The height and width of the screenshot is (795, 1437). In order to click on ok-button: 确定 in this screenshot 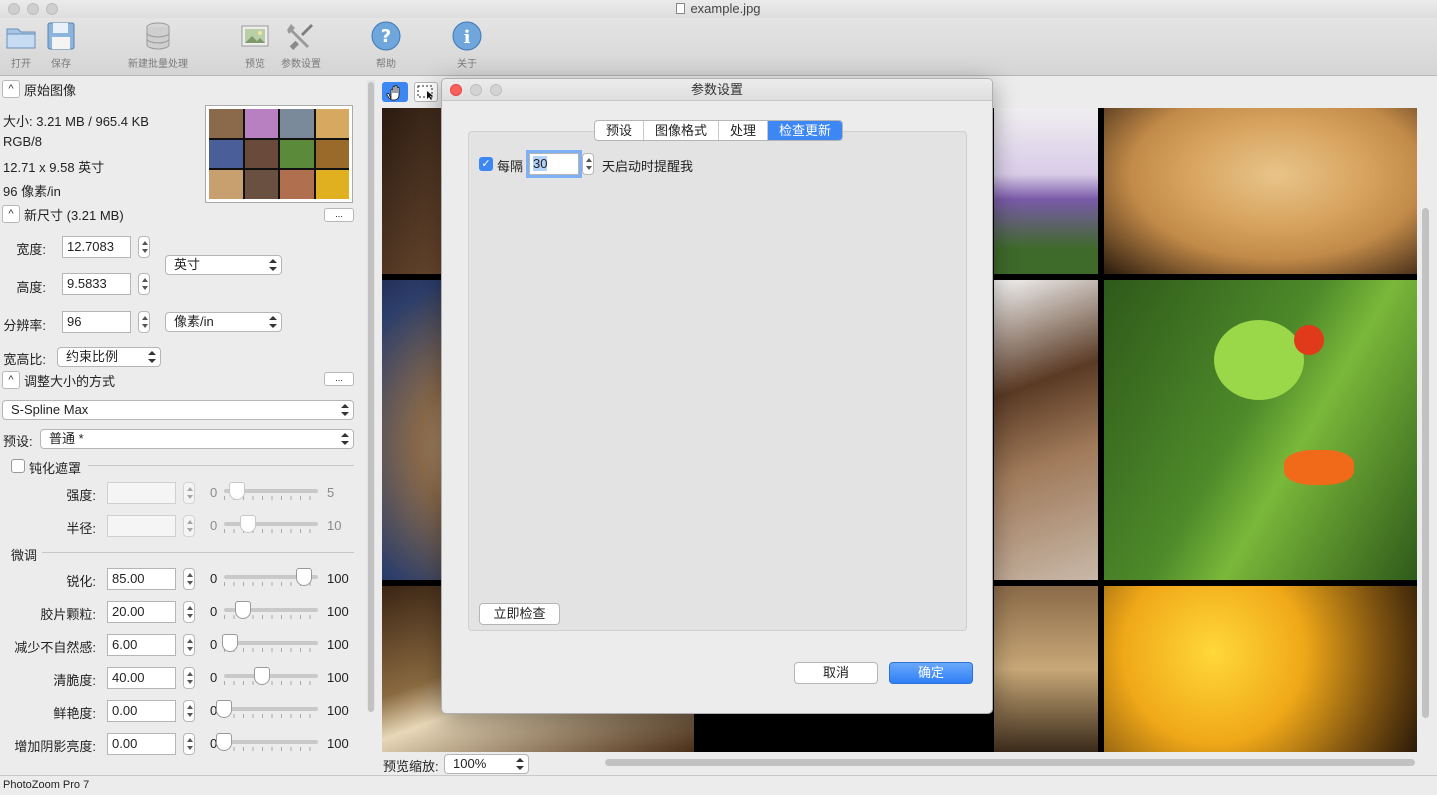, I will do `click(931, 673)`.